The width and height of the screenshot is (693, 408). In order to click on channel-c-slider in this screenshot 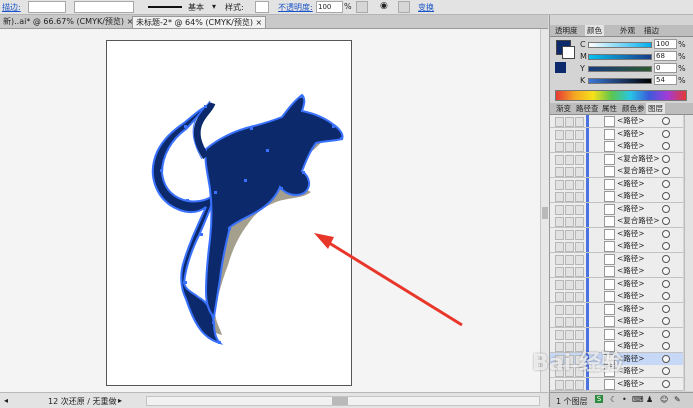, I will do `click(620, 45)`.